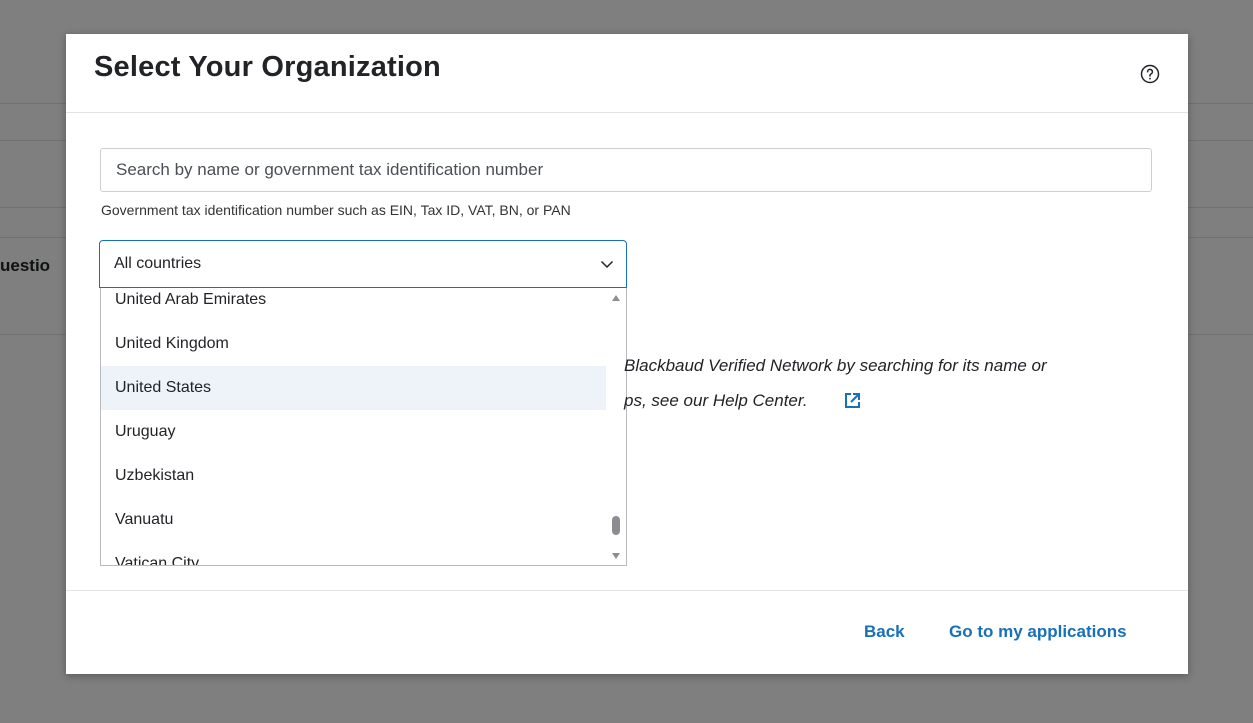 This screenshot has height=723, width=1253. What do you see at coordinates (353, 305) in the screenshot?
I see `country-option: United Arab Emirates` at bounding box center [353, 305].